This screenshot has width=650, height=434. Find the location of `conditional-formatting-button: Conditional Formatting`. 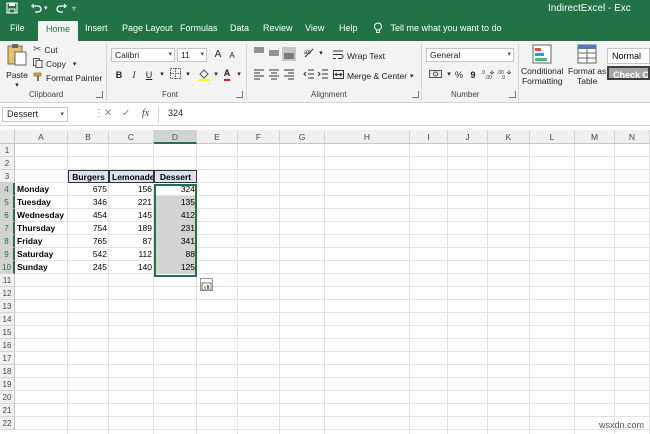

conditional-formatting-button: Conditional Formatting is located at coordinates (542, 65).